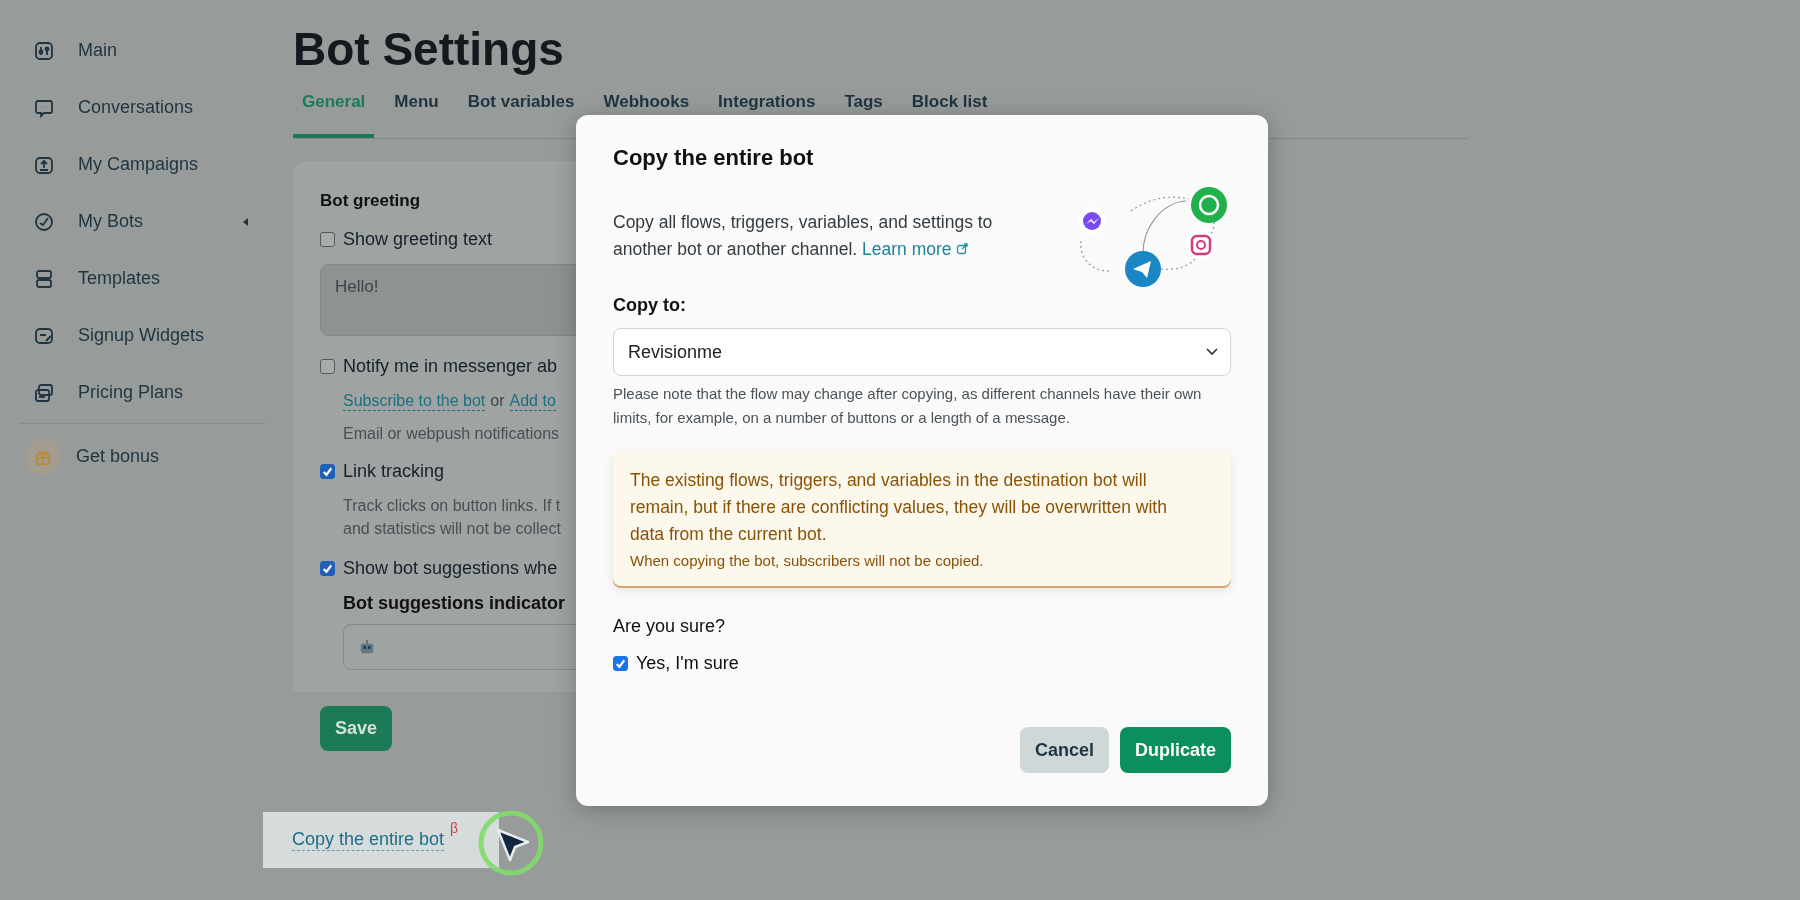 This screenshot has width=1800, height=900. I want to click on beta-label: β, so click(454, 828).